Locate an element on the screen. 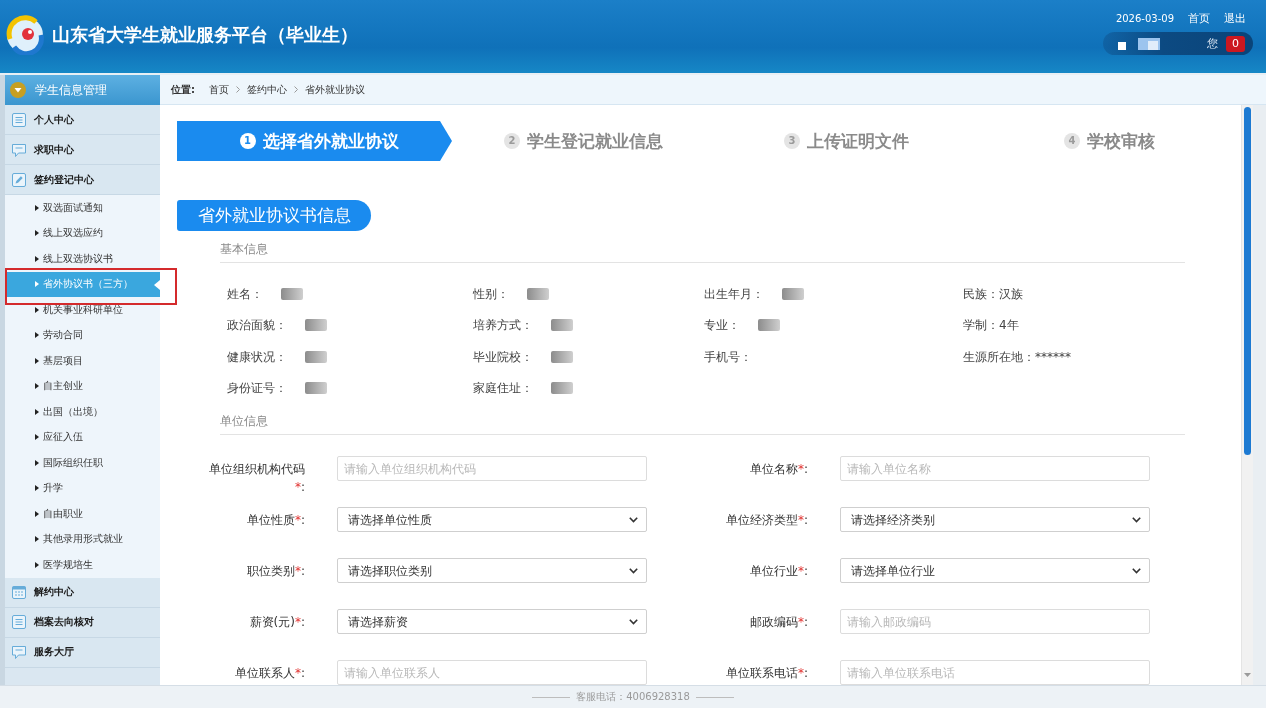 This screenshot has height=708, width=1266. step-number: 3 is located at coordinates (792, 141).